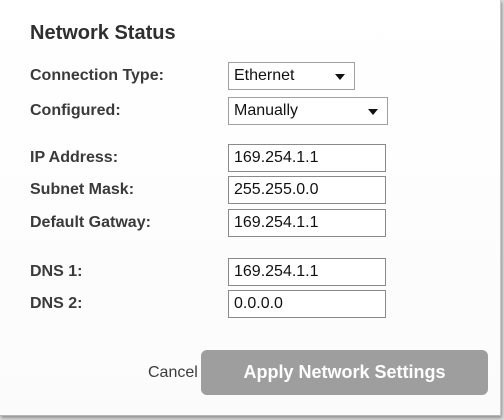  Describe the element at coordinates (173, 373) in the screenshot. I see `cancel-button: Cancel` at that location.